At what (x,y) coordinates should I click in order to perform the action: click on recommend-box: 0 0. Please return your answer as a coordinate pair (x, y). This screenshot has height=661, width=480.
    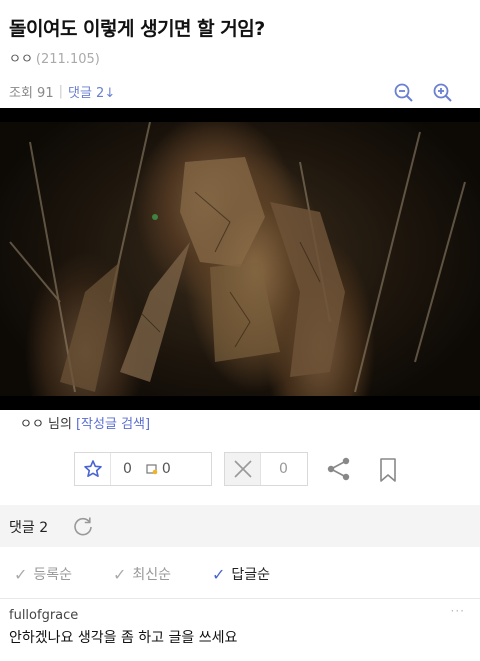
    Looking at the image, I should click on (143, 469).